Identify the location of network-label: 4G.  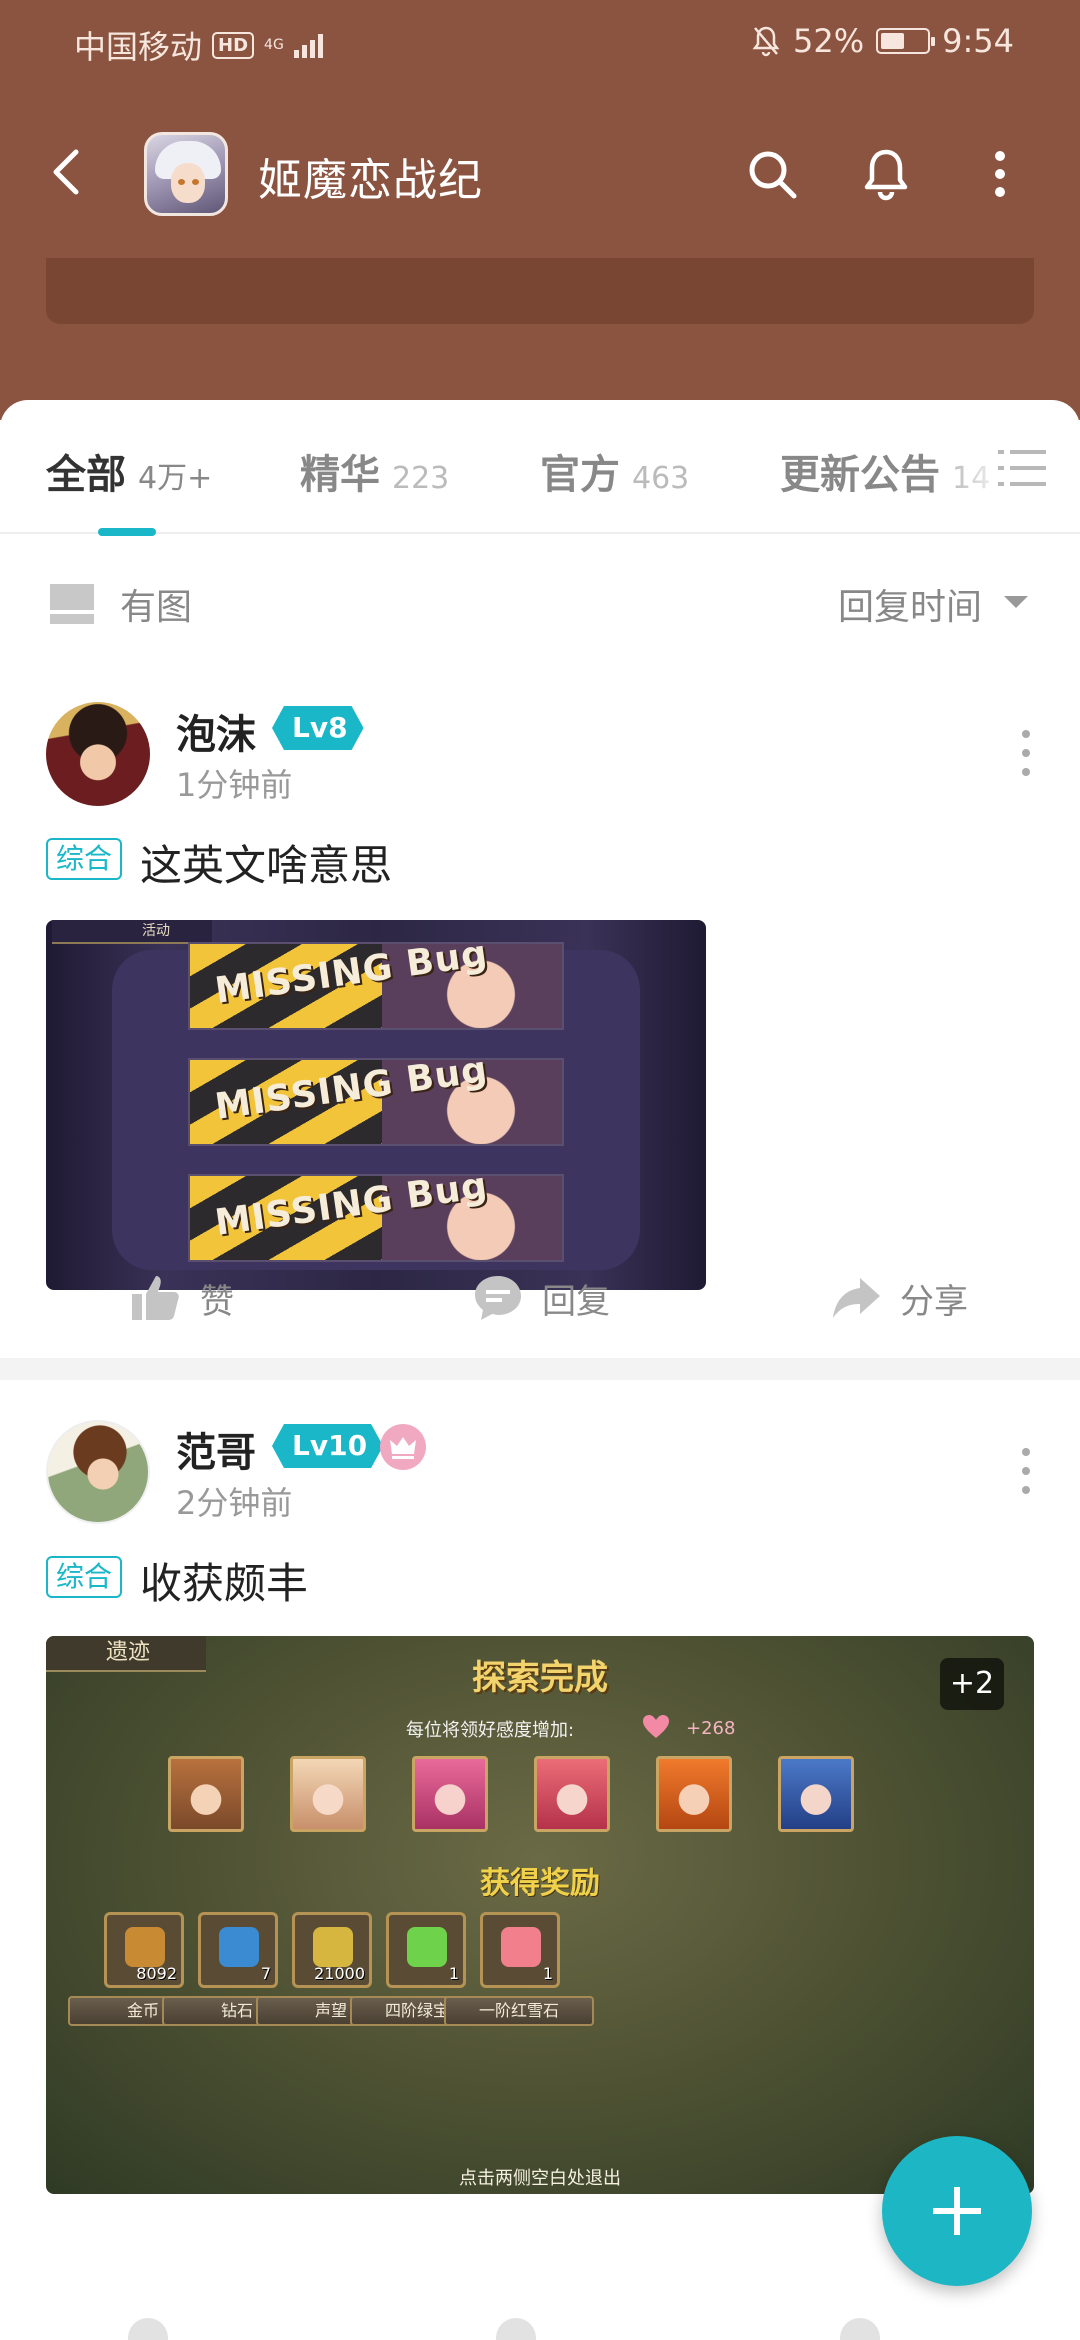
(274, 45).